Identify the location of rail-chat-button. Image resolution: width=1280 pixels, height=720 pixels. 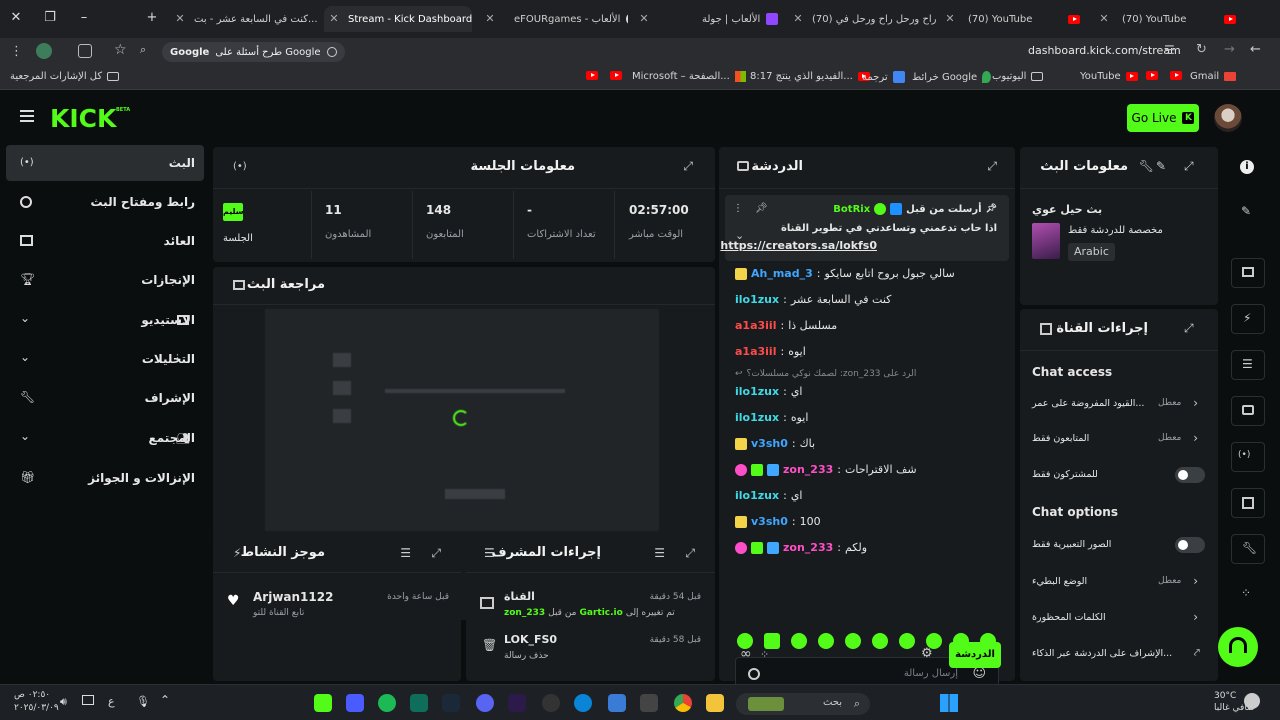
(1248, 411).